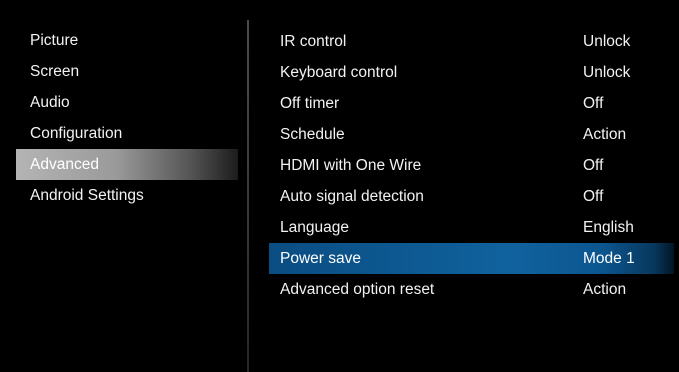 The width and height of the screenshot is (679, 372). I want to click on setting-row-auto-signal-detection: Auto signal detection Off, so click(471, 196).